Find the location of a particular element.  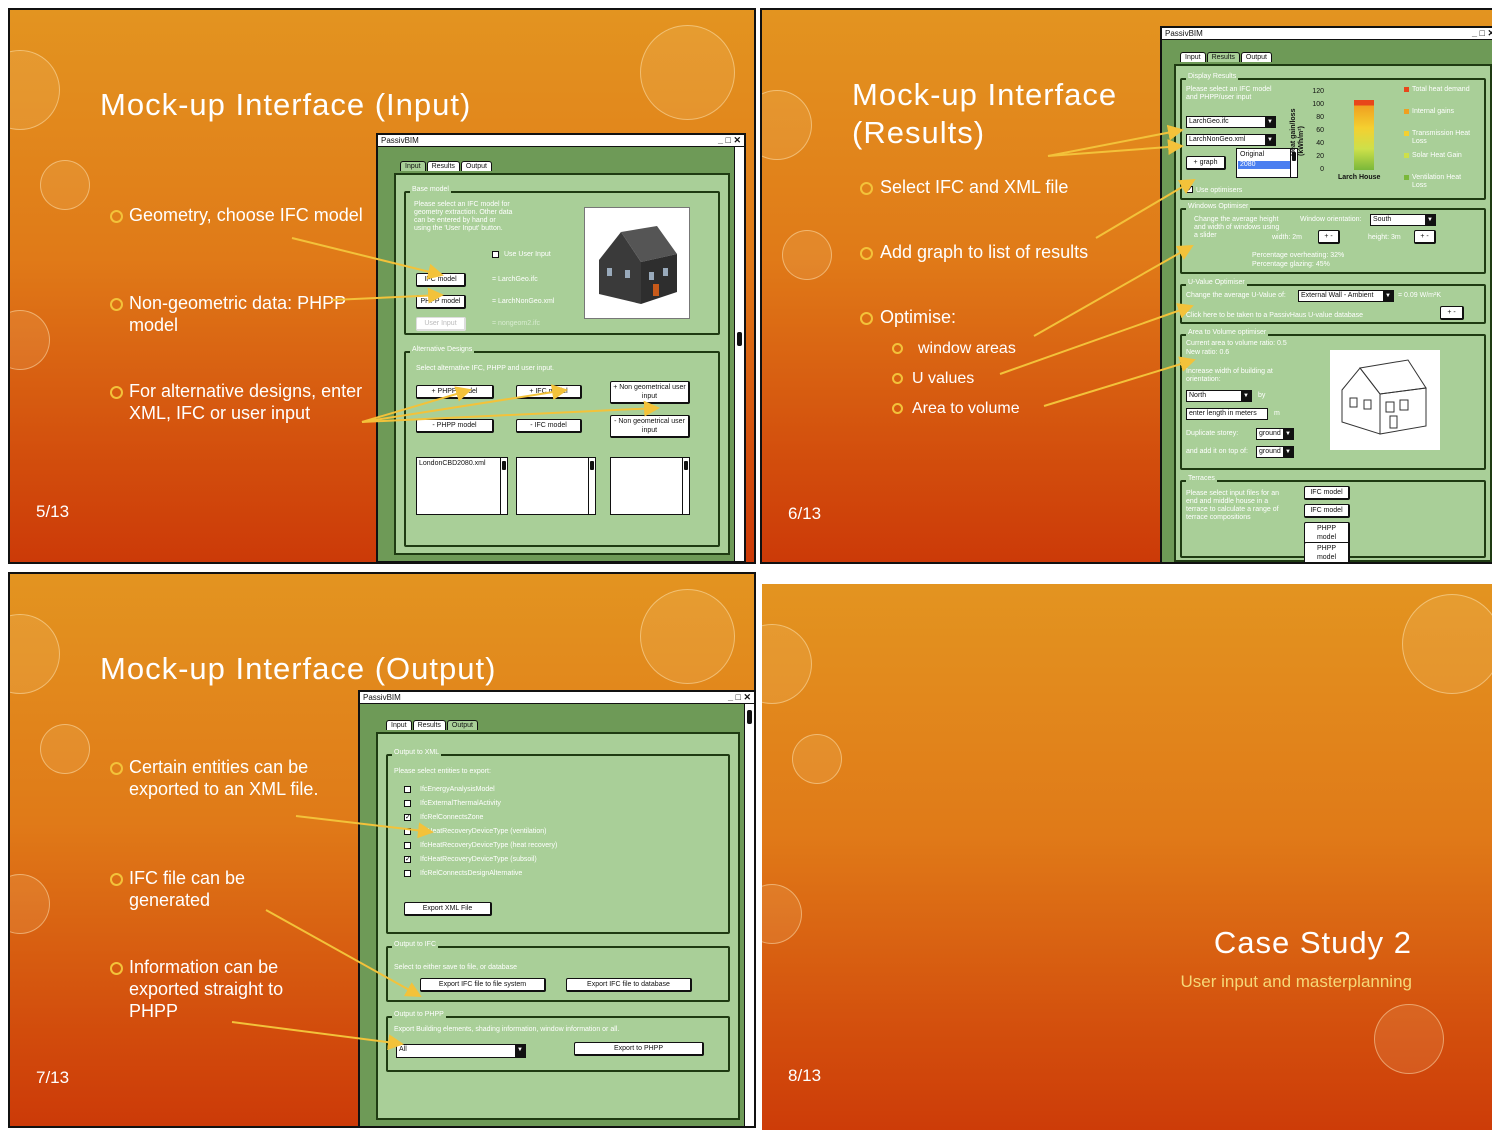

entity-label: IfcRelConnectsZone is located at coordinates (452, 817).